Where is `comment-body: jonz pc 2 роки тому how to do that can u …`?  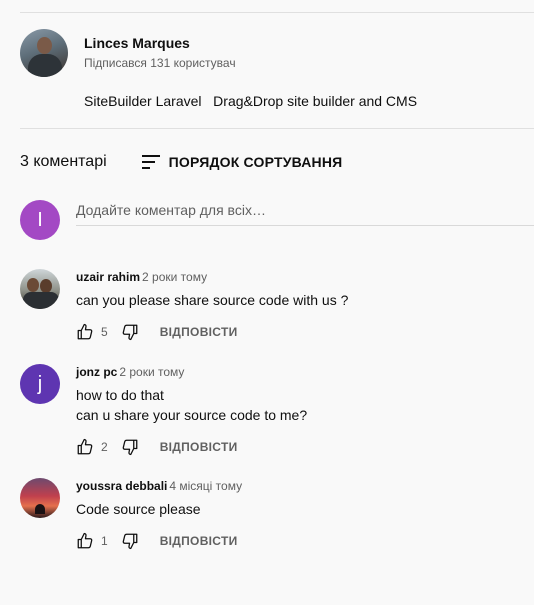 comment-body: jonz pc 2 роки тому how to do that can u … is located at coordinates (191, 411).